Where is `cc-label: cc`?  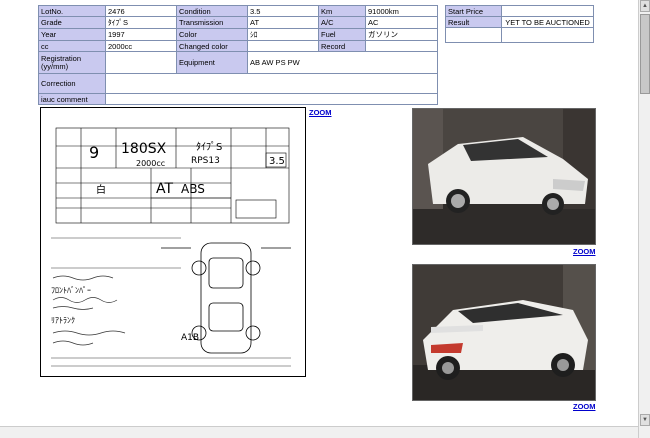 cc-label: cc is located at coordinates (72, 46).